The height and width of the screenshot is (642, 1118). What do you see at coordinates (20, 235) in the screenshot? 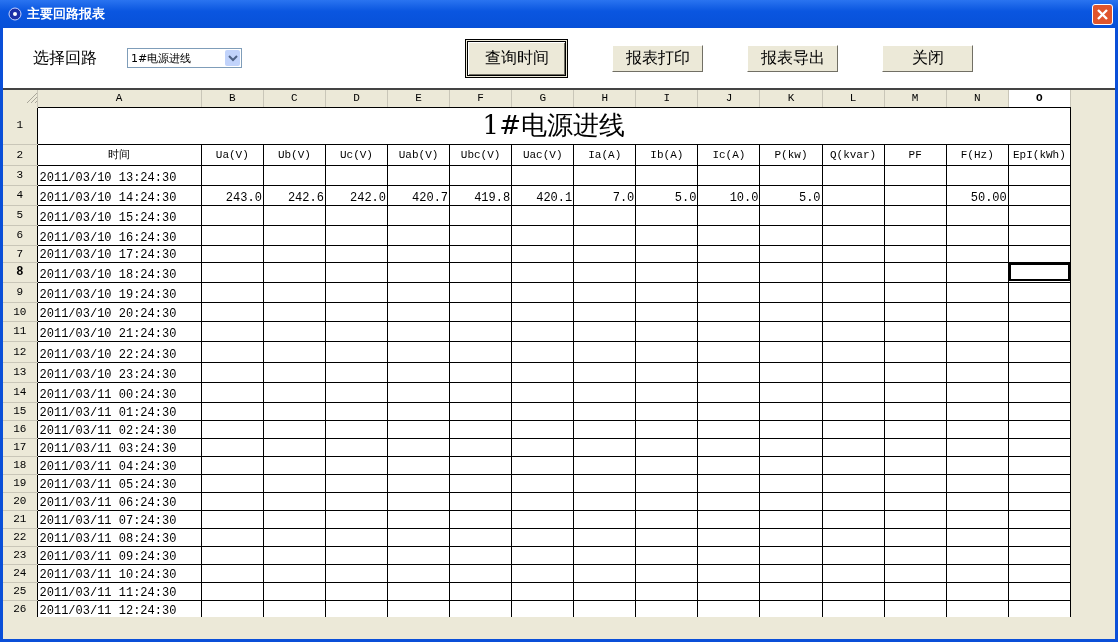
I see `row-header: 6` at bounding box center [20, 235].